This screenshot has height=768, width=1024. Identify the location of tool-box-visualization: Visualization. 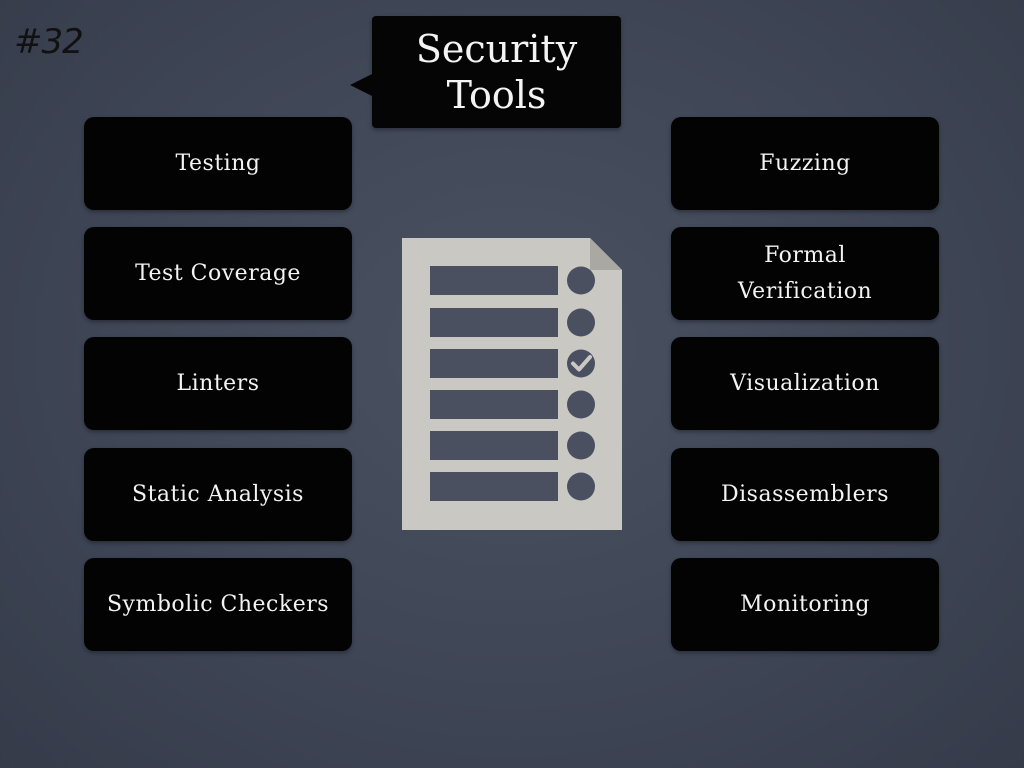
(805, 383).